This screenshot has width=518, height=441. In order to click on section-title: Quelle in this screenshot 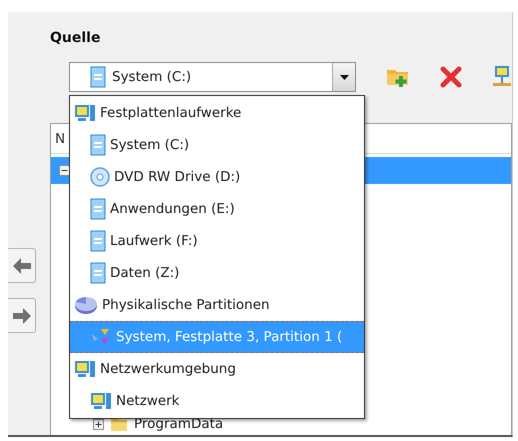, I will do `click(76, 39)`.